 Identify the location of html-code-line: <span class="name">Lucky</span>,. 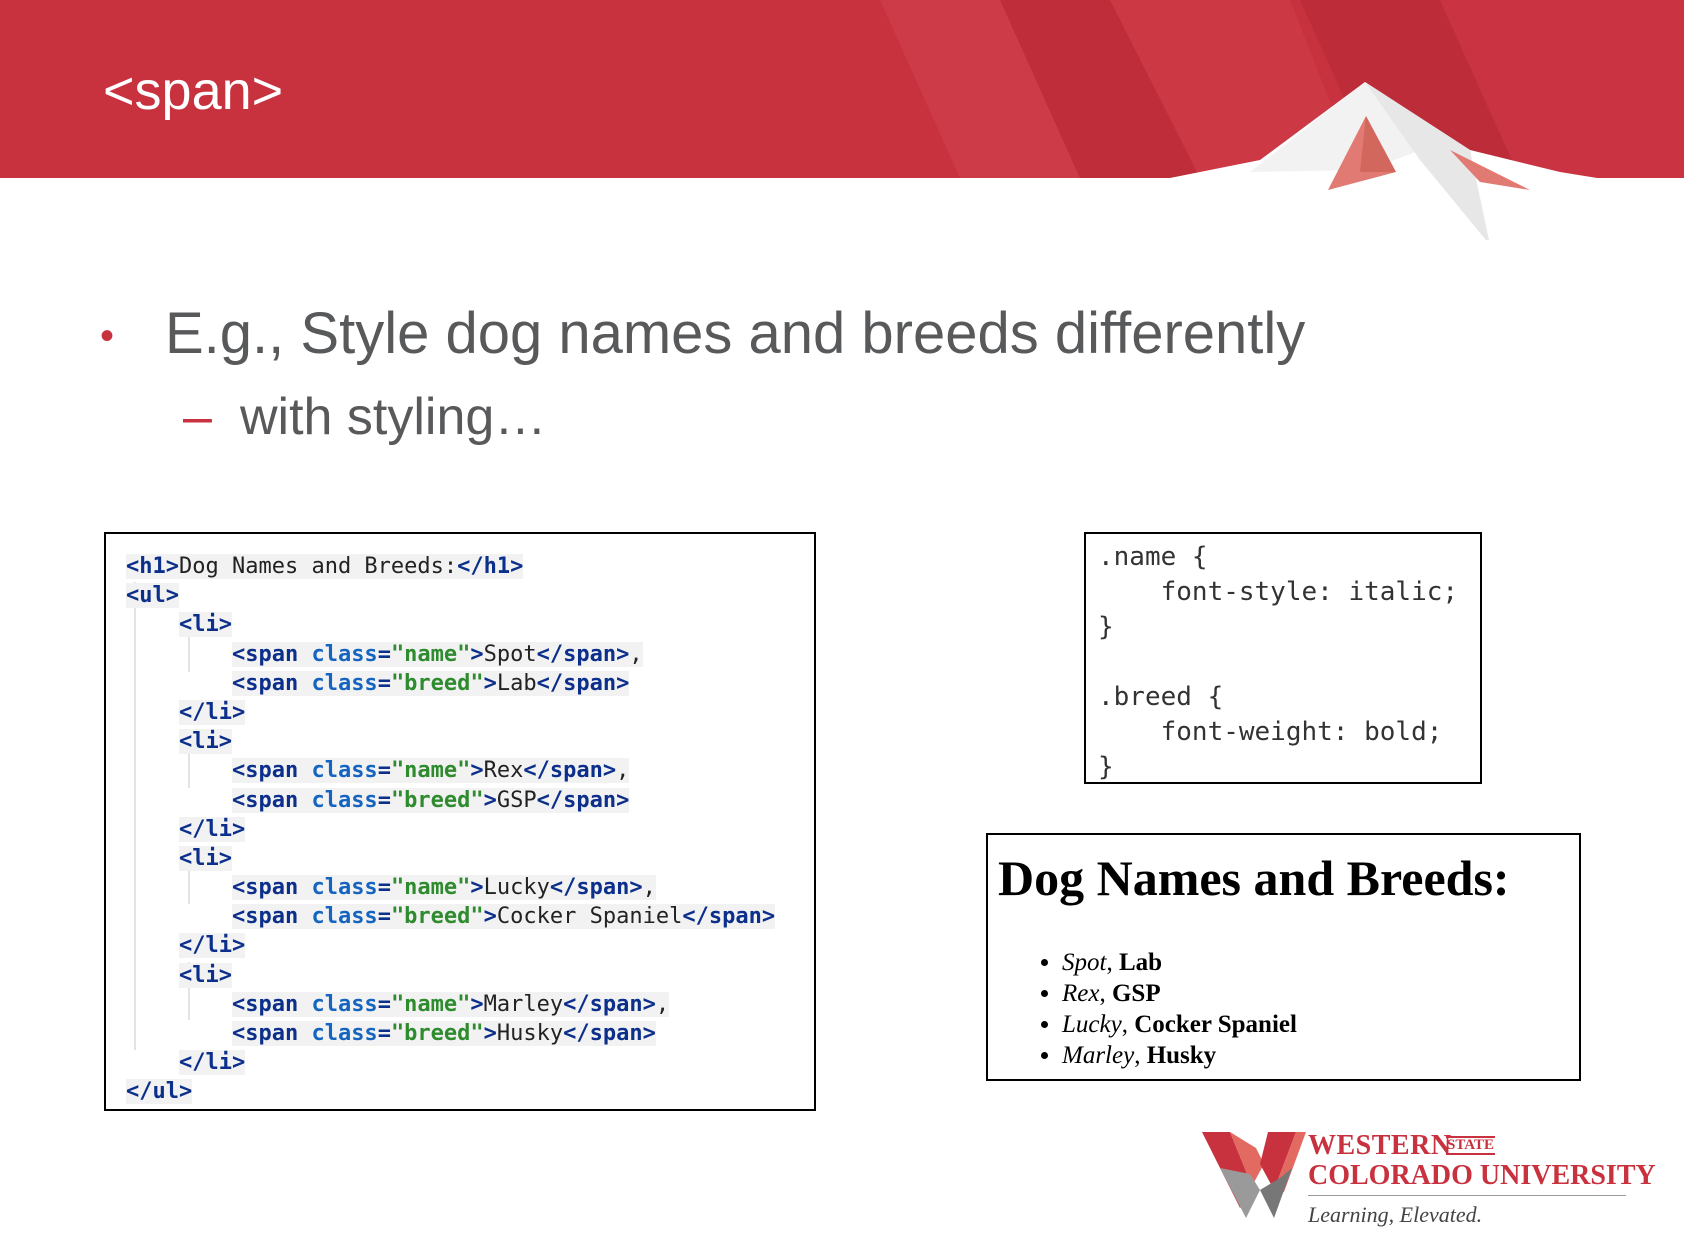
(450, 887).